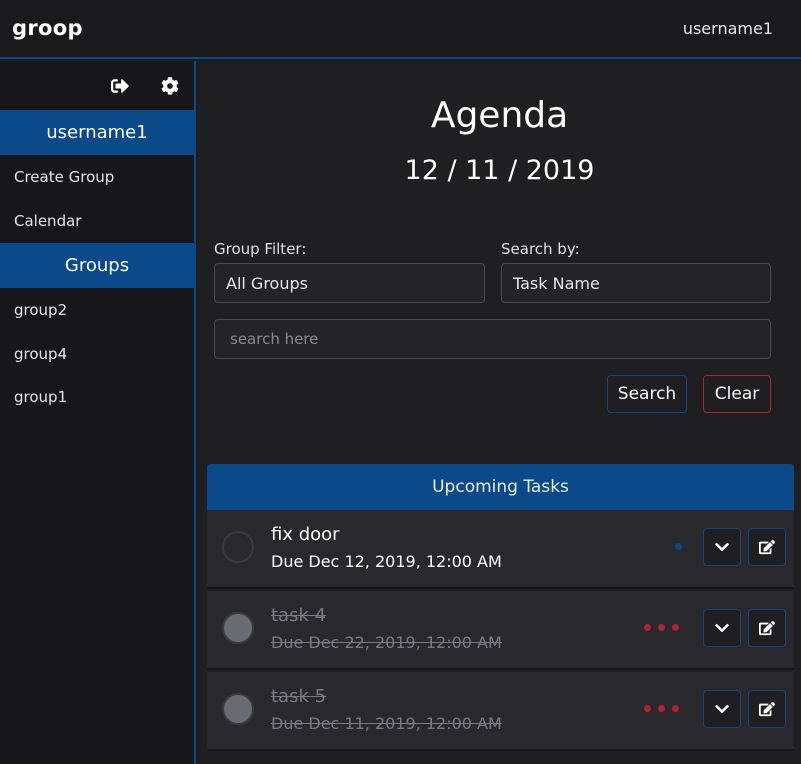  Describe the element at coordinates (500, 711) in the screenshot. I see `task-row: task 5 Due Dec 11, 2019, 12:00 AM` at that location.